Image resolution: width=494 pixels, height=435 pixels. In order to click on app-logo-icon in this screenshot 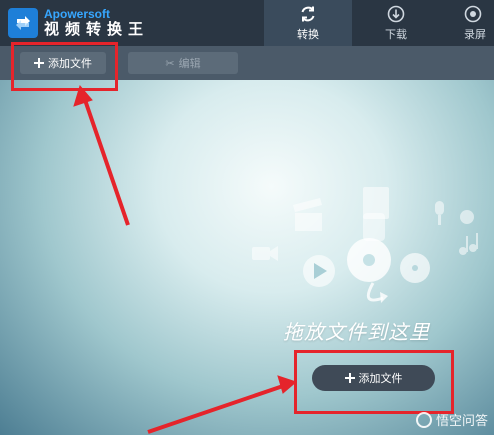, I will do `click(23, 23)`.